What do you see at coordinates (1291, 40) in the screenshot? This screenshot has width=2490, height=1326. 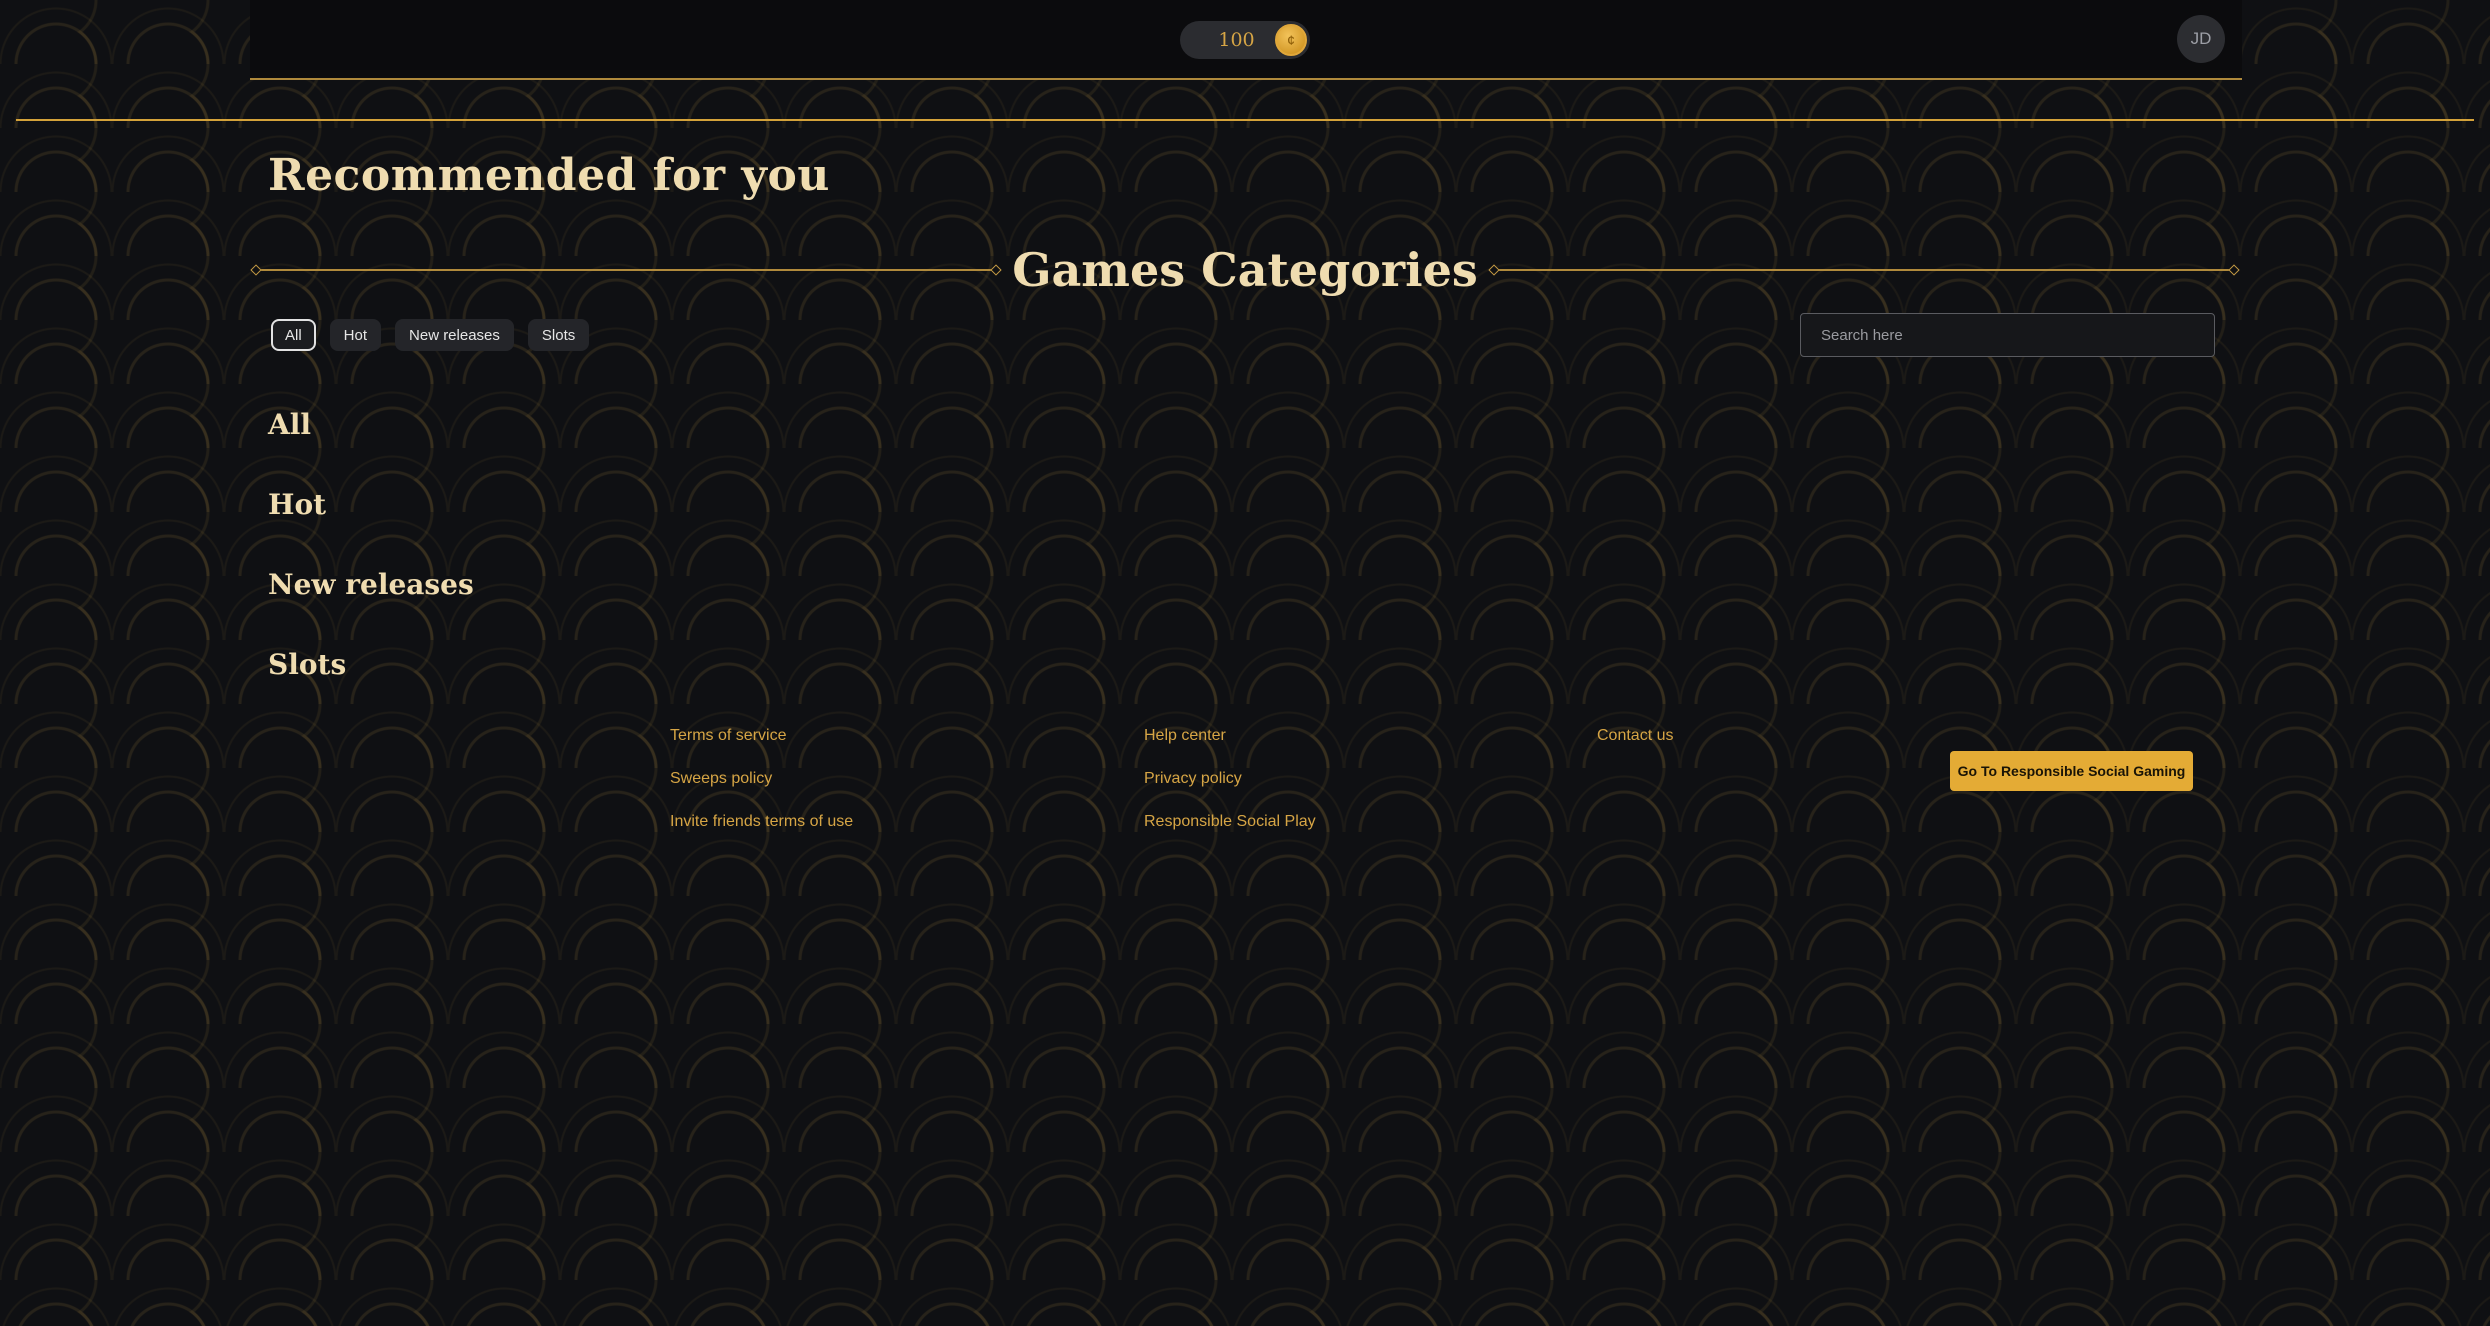 I see `coin-icon: ¢` at bounding box center [1291, 40].